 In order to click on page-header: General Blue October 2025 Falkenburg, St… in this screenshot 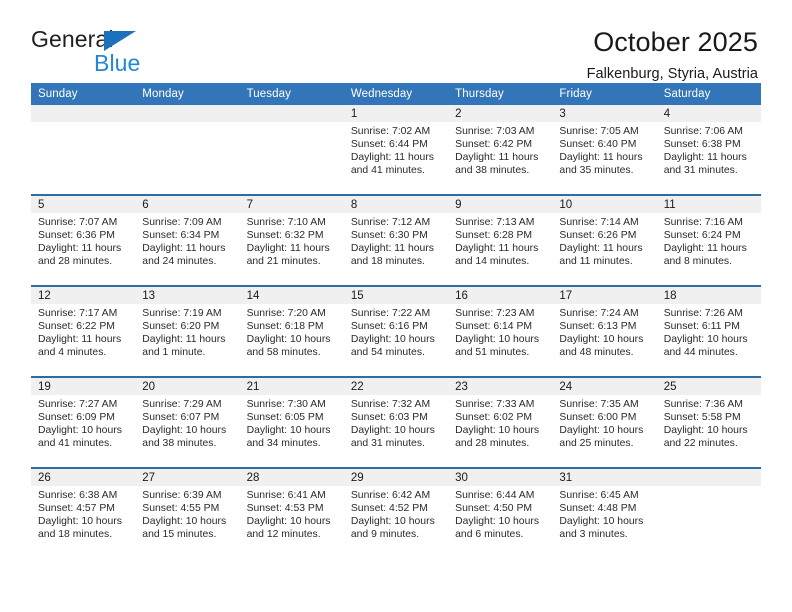, I will do `click(396, 41)`.